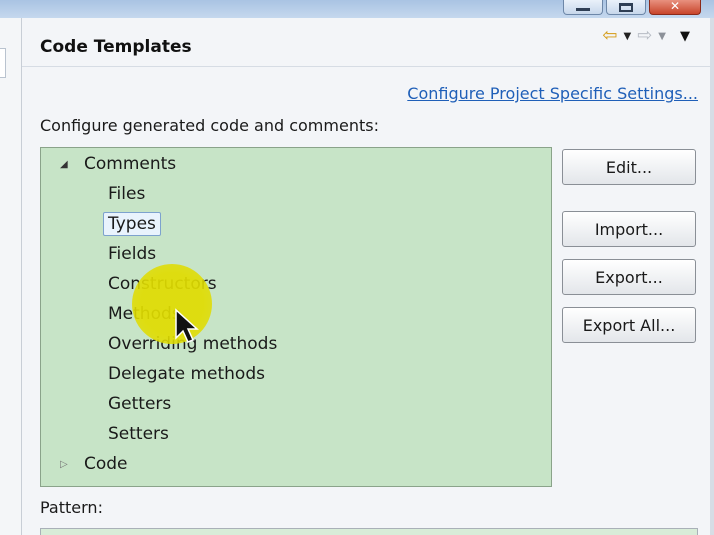 This screenshot has width=714, height=535. I want to click on header-divider, so click(368, 66).